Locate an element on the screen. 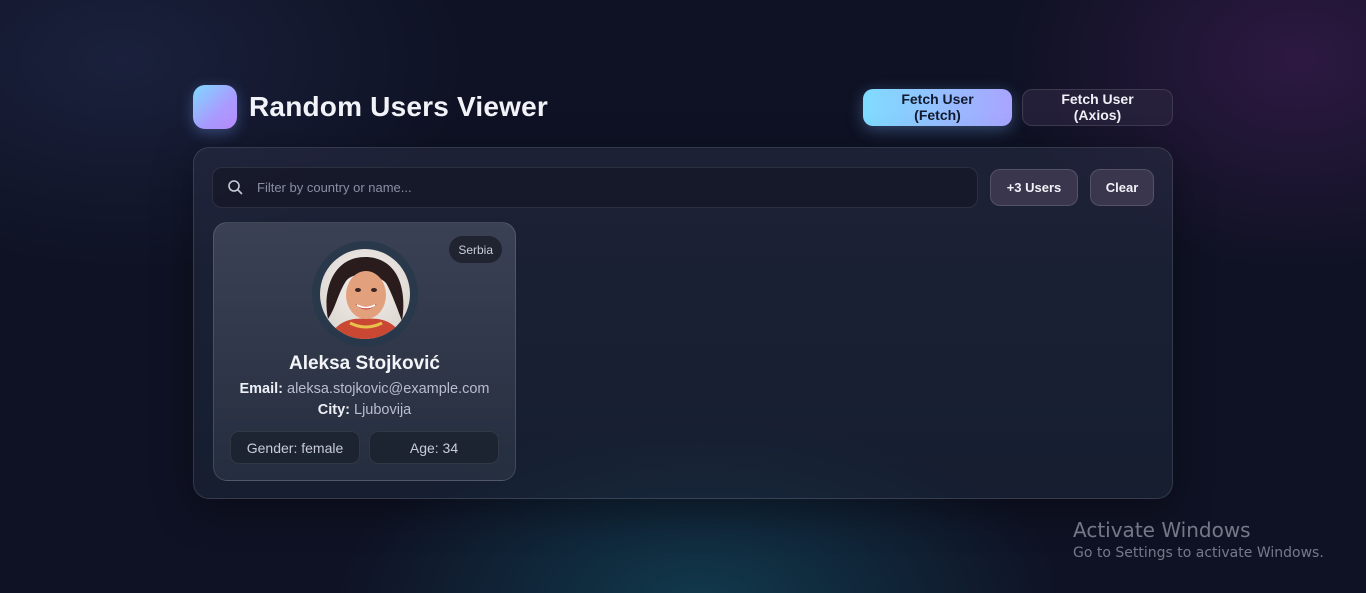  user-city-line: City: Ljubovija is located at coordinates (364, 410).